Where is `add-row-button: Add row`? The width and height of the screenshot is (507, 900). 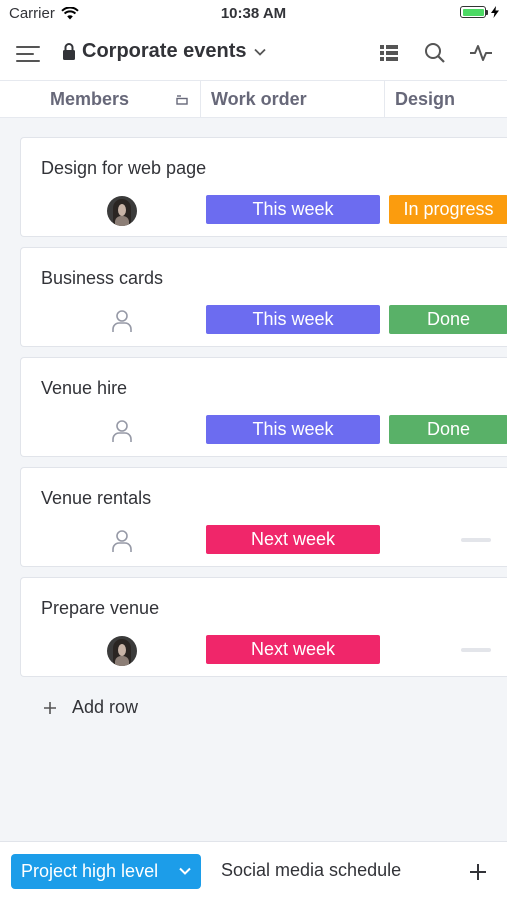 add-row-button: Add row is located at coordinates (90, 707).